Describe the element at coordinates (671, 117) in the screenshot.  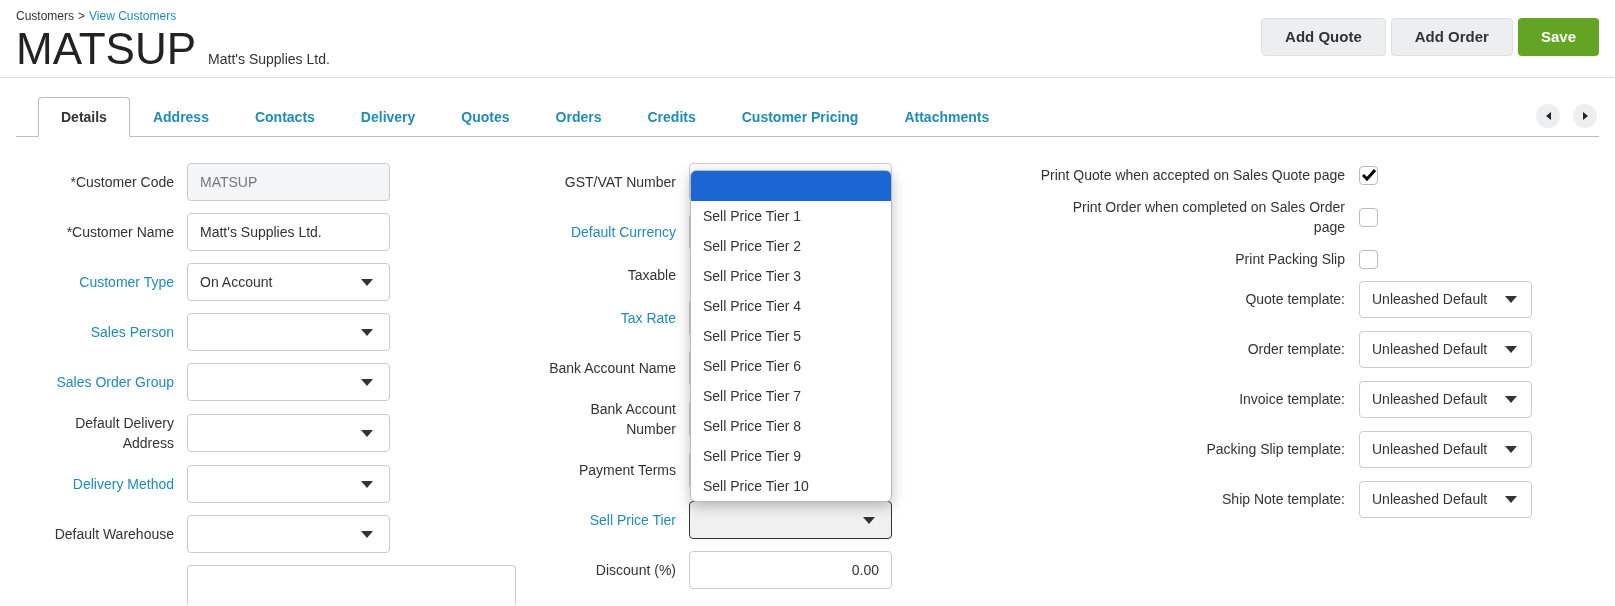
I see `tab: Credits` at that location.